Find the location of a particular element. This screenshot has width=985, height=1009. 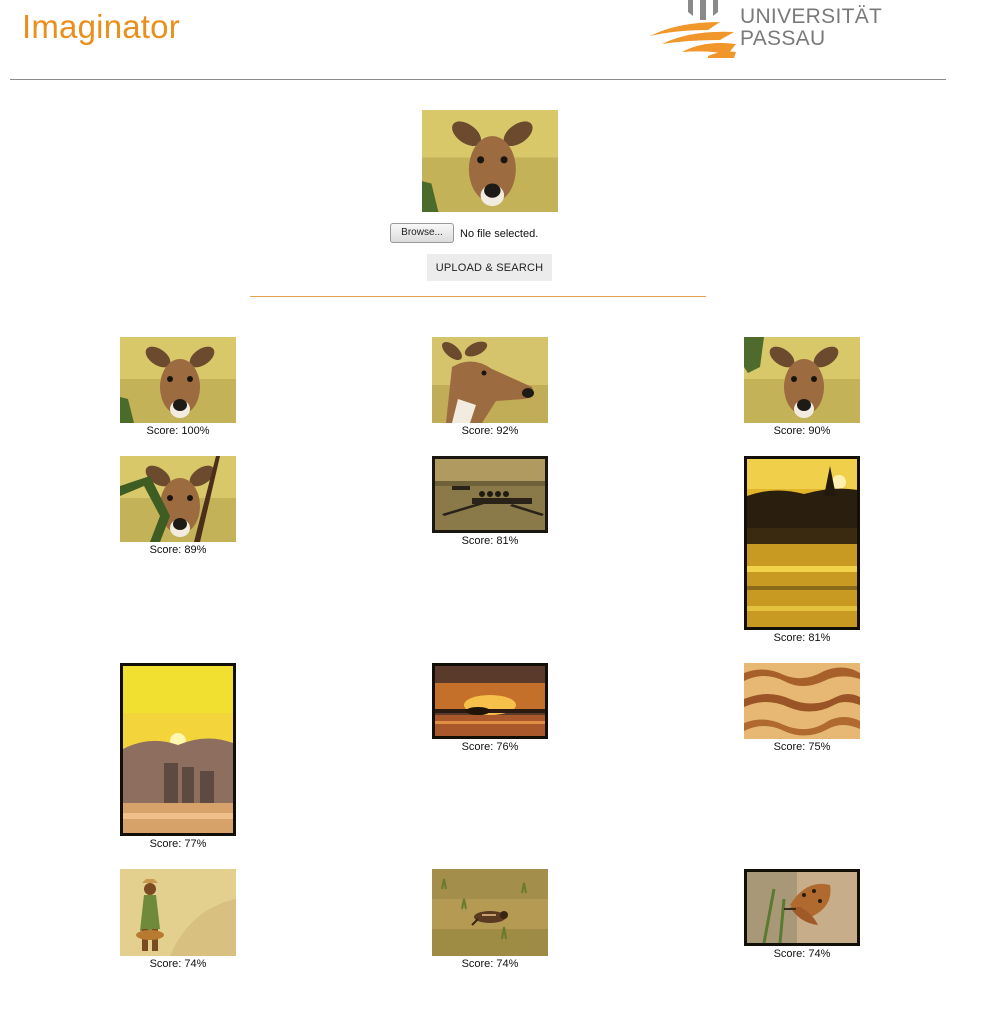

result-item: Score: 90% is located at coordinates (802, 387).